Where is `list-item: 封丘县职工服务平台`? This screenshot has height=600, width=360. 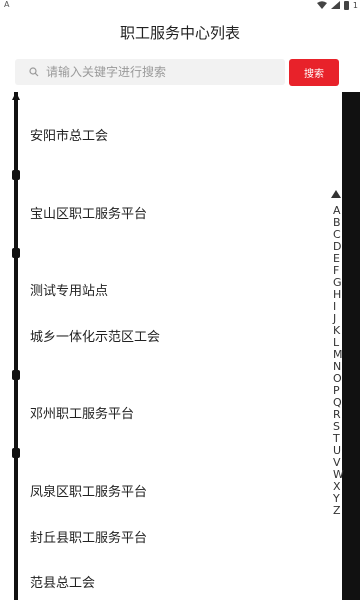
list-item: 封丘县职工服务平台 is located at coordinates (88, 536).